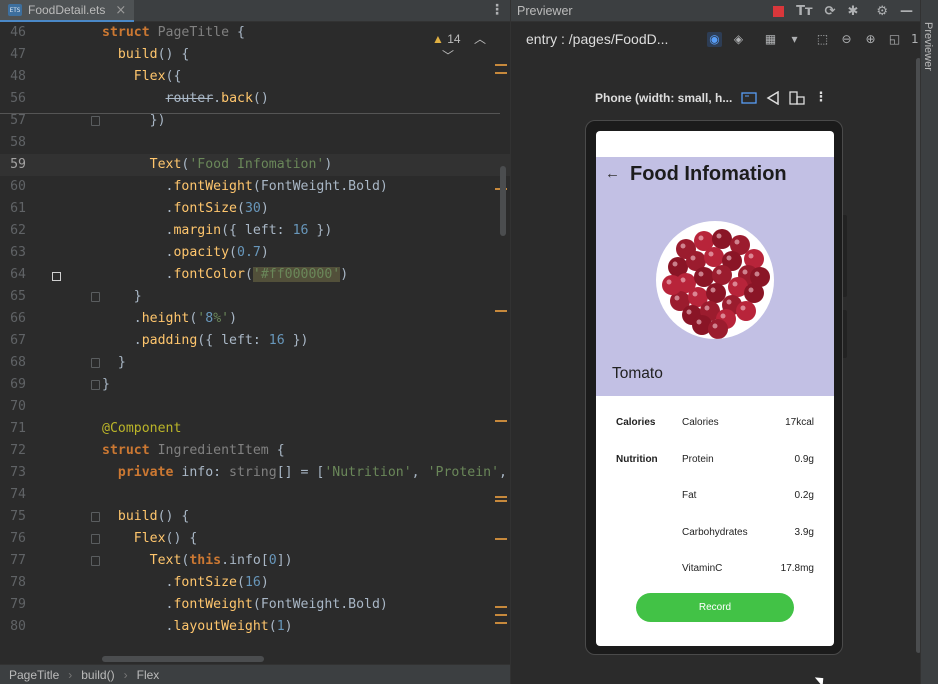  What do you see at coordinates (142, 77) in the screenshot?
I see `code-text: Flex({` at bounding box center [142, 77].